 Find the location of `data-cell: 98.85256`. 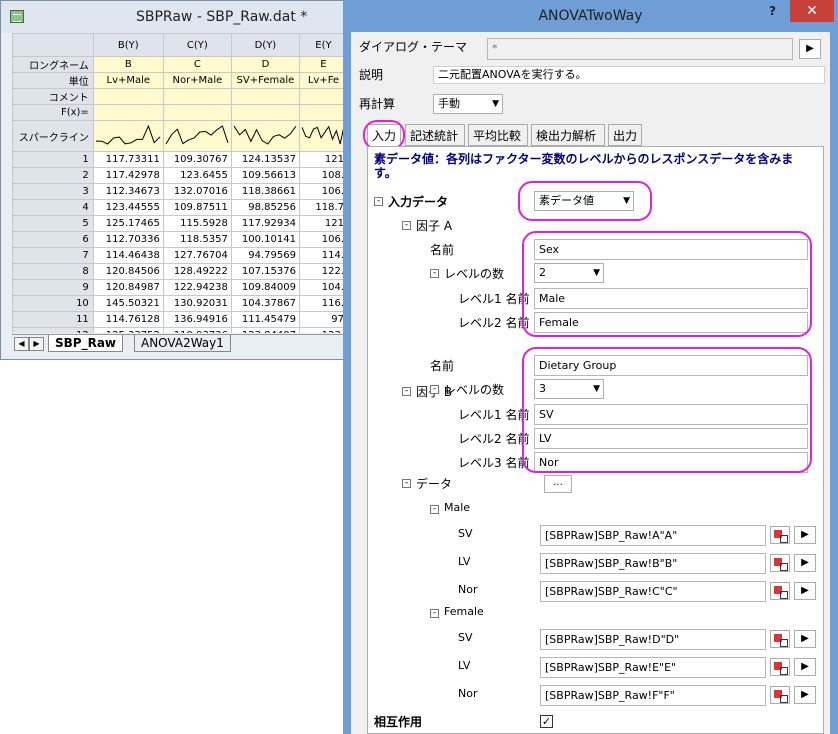

data-cell: 98.85256 is located at coordinates (265, 207).